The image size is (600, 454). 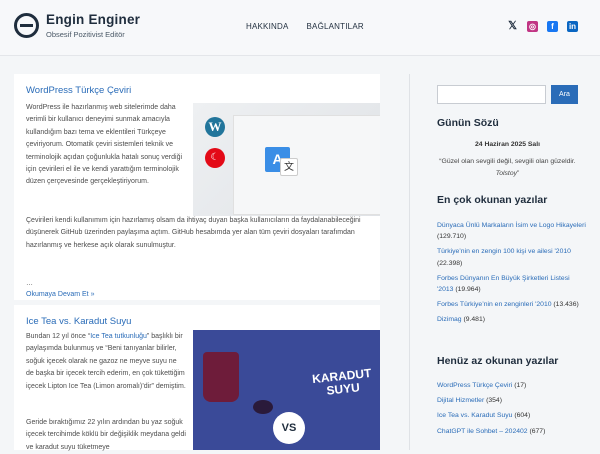 What do you see at coordinates (506, 173) in the screenshot?
I see `quote-author: Tolstoy` at bounding box center [506, 173].